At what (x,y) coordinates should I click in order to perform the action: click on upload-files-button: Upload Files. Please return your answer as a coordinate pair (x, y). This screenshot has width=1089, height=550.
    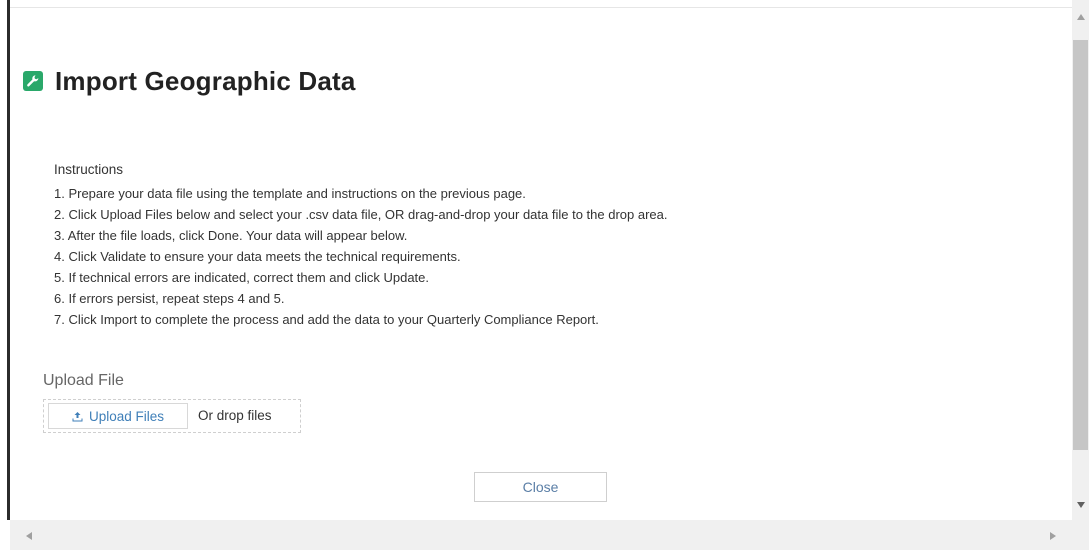
    Looking at the image, I should click on (118, 416).